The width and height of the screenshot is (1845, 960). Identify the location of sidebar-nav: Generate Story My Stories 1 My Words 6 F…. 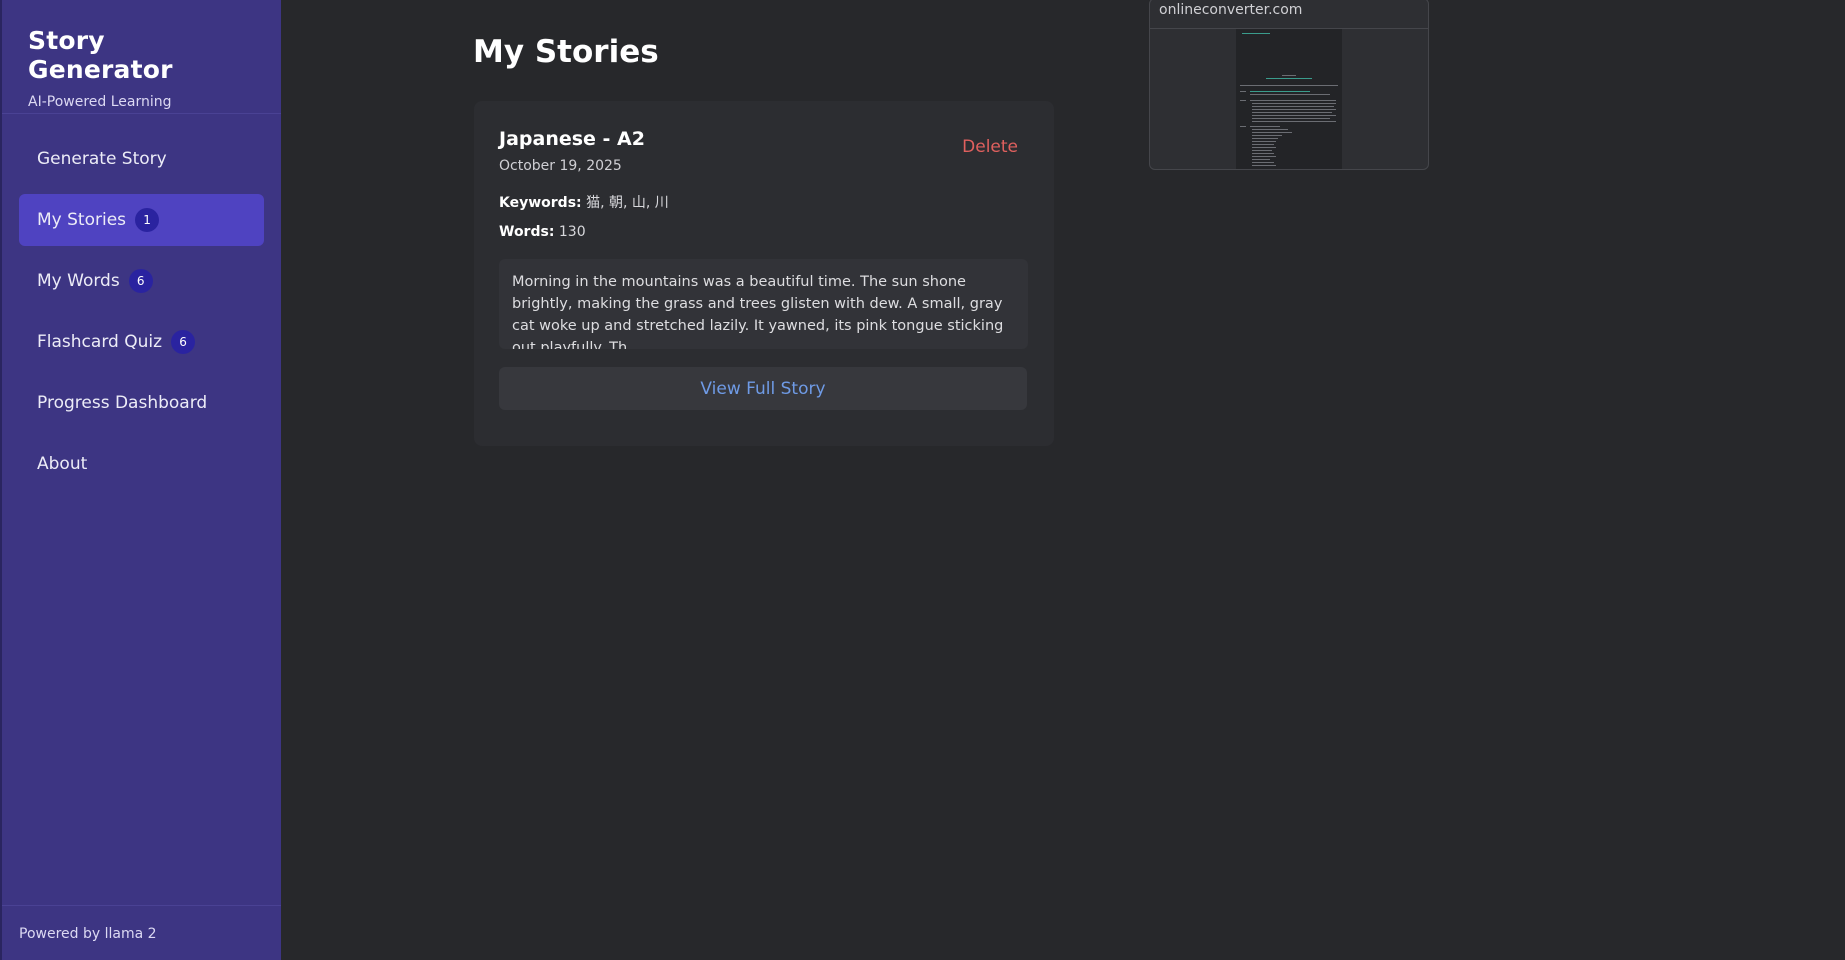
(141, 302).